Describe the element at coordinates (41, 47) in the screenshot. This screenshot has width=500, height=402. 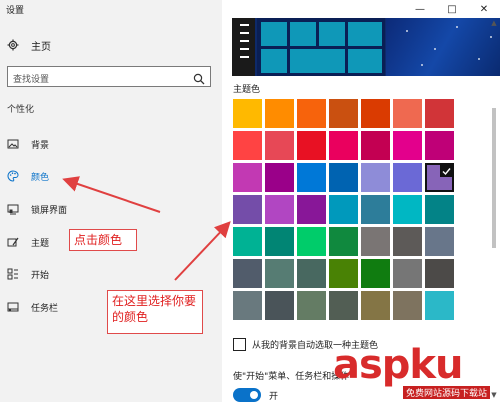
I see `nav-home-label: 主页` at that location.